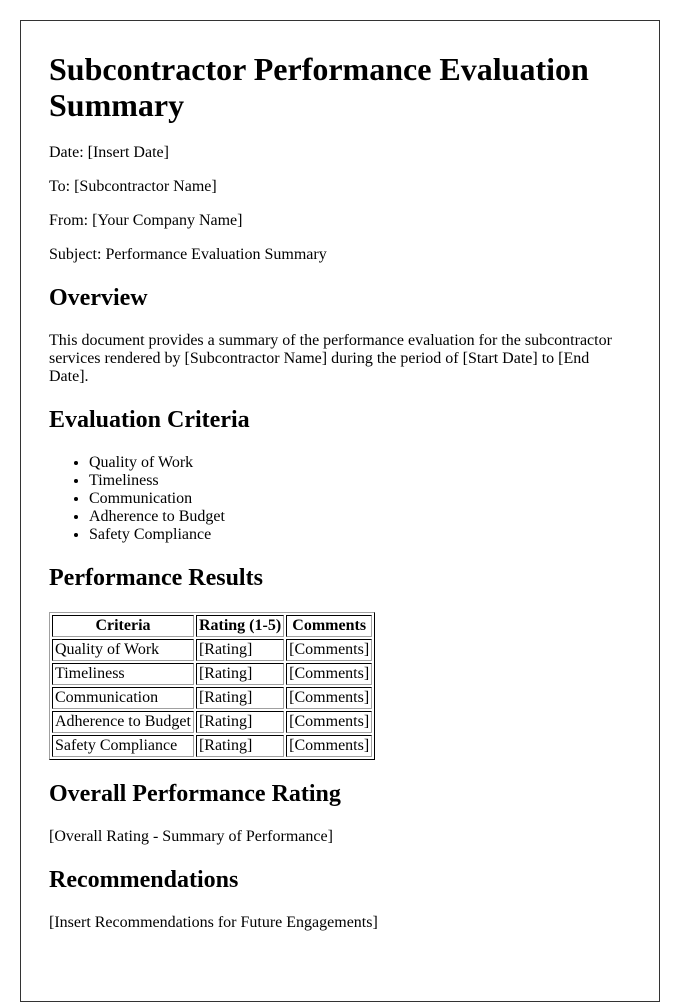 The image size is (700, 1002). I want to click on table-row: Communication [Rating] [Comments], so click(212, 698).